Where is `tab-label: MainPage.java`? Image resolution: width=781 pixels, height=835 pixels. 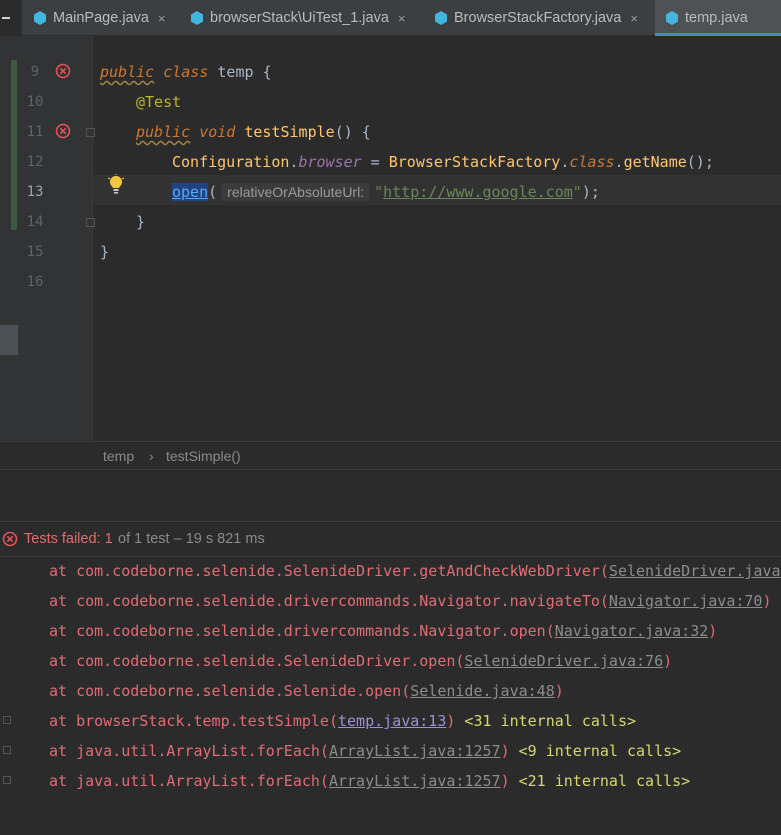
tab-label: MainPage.java is located at coordinates (101, 18).